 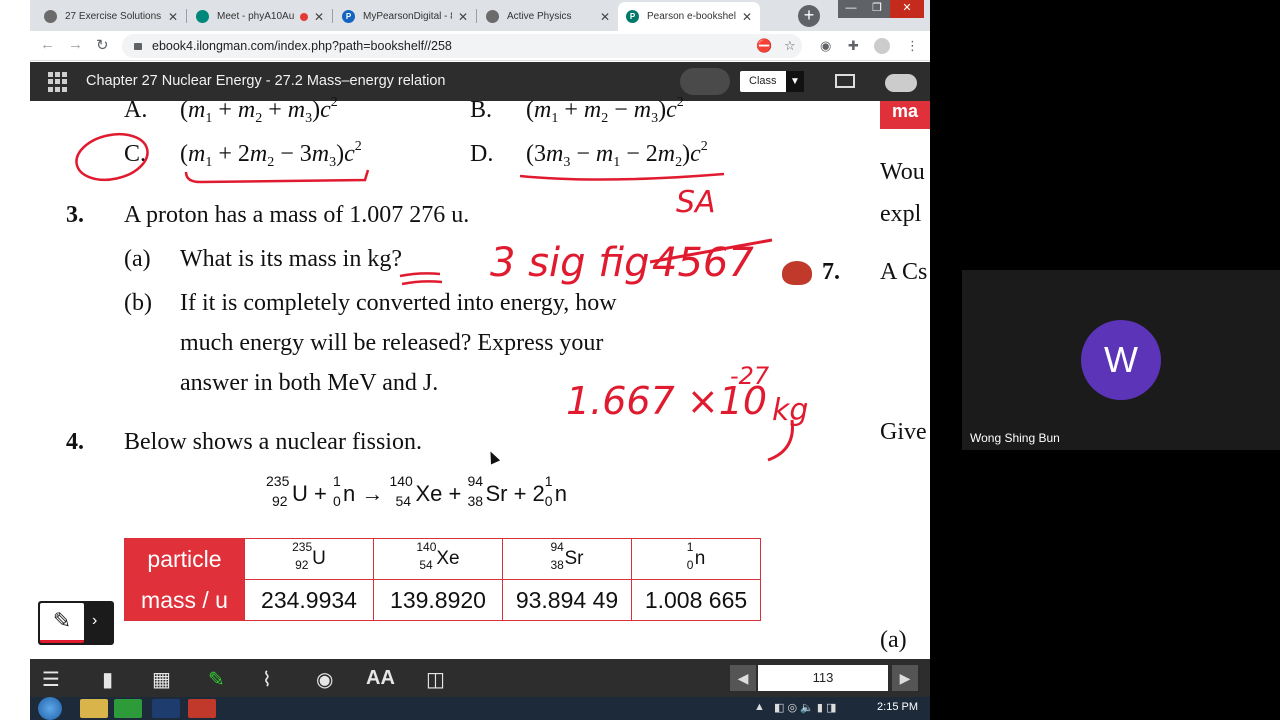 I want to click on chrome-icon, so click(x=128, y=708).